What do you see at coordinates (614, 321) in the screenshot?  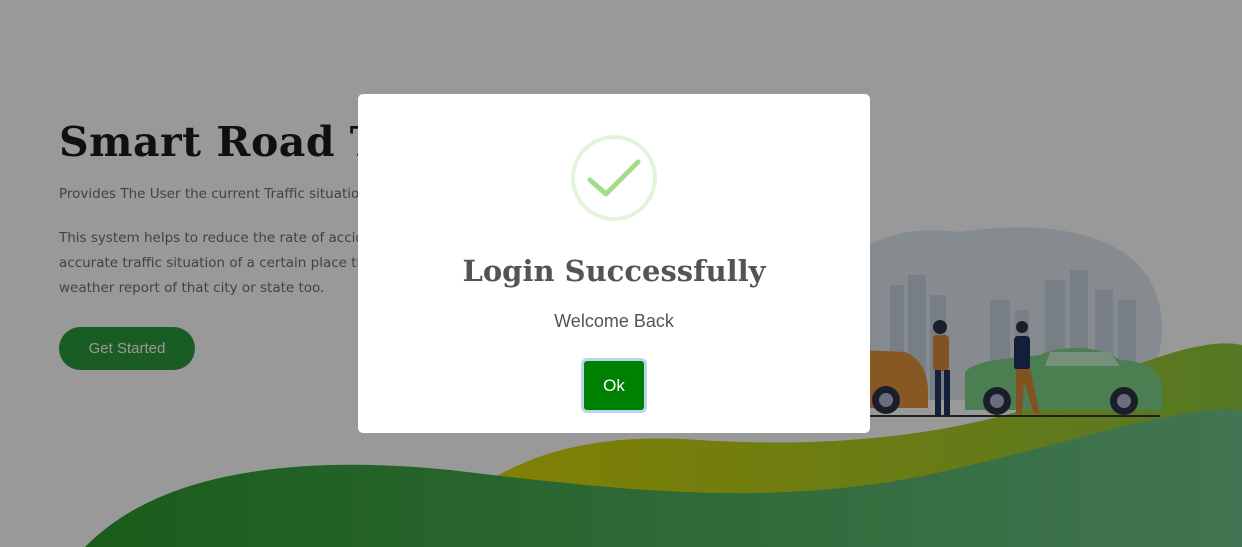 I see `dialog-message: Welcome Back` at bounding box center [614, 321].